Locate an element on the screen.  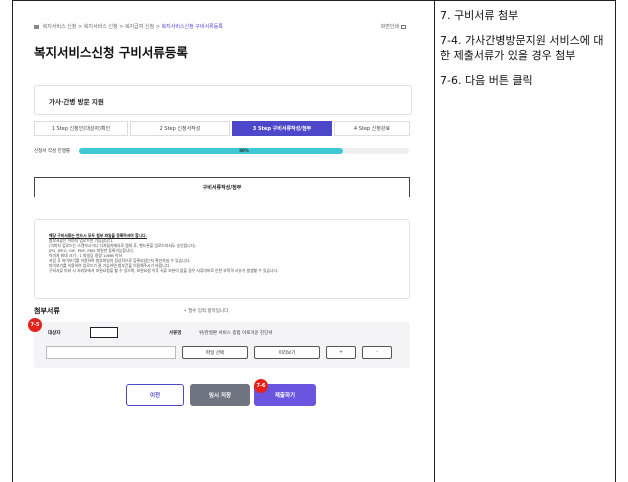
progress-percent: 80% is located at coordinates (244, 150).